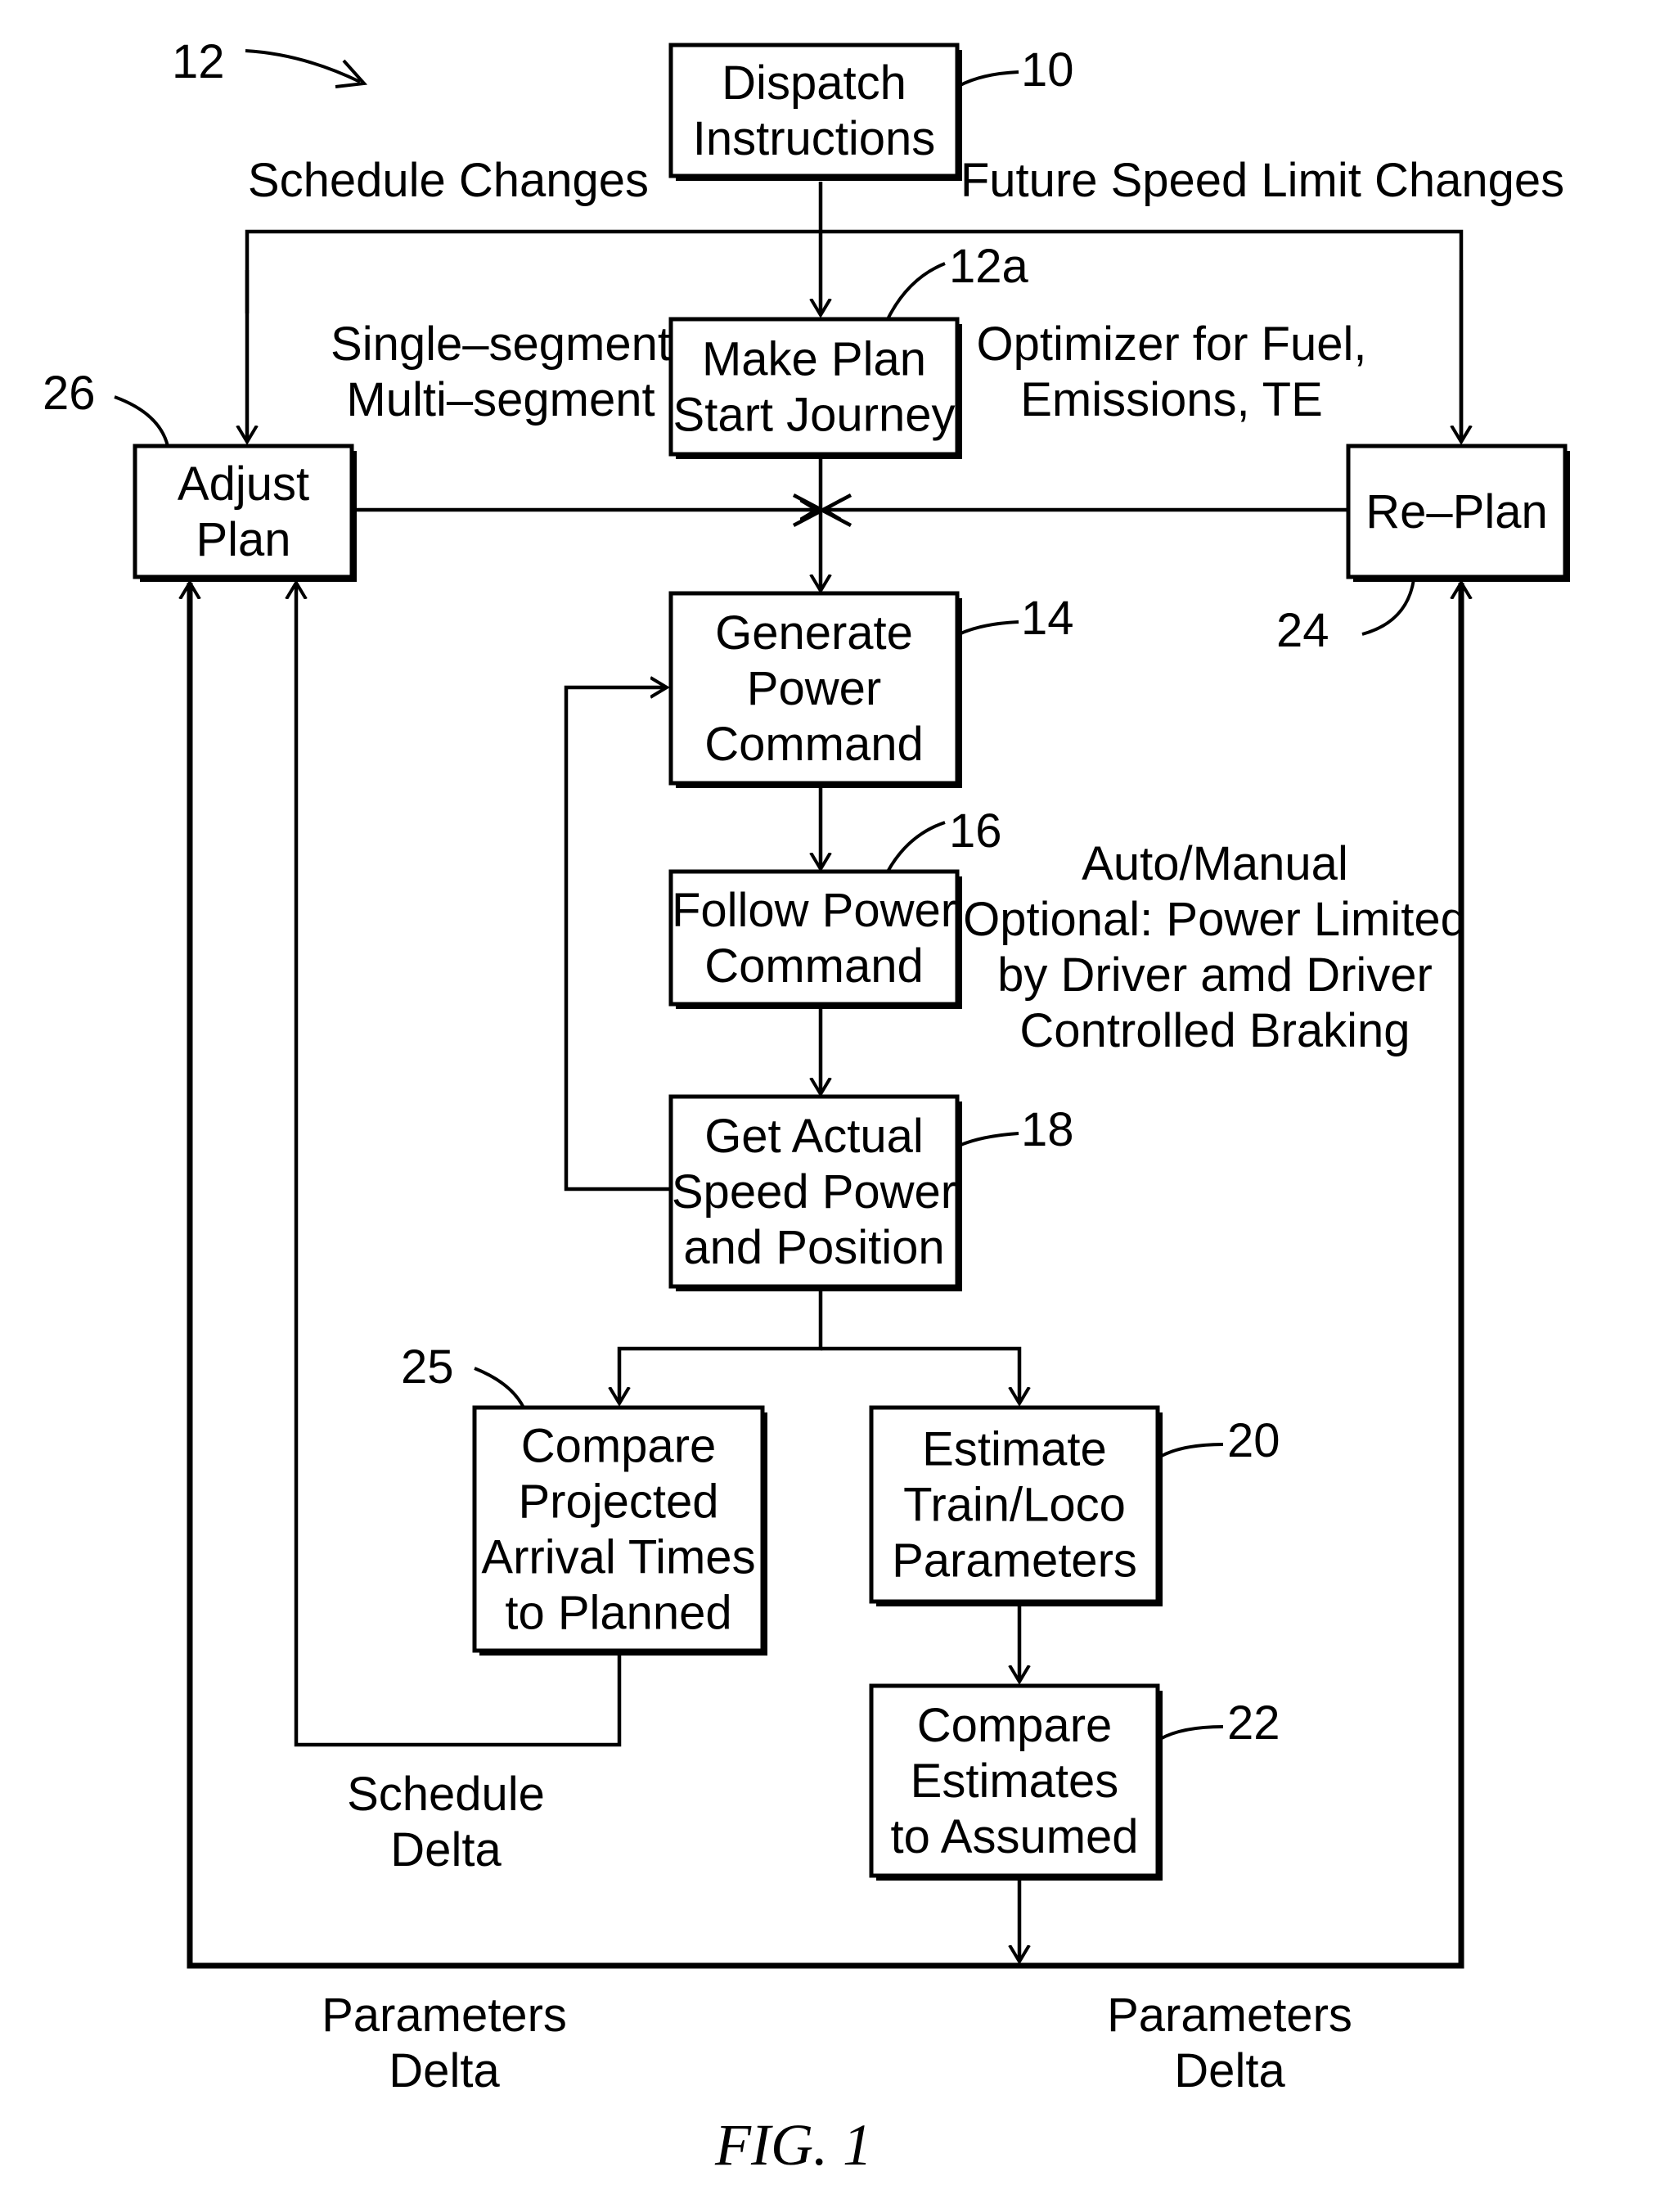 Image resolution: width=1660 pixels, height=2212 pixels. I want to click on block-re-plan: Re–Plan 24, so click(1423, 550).